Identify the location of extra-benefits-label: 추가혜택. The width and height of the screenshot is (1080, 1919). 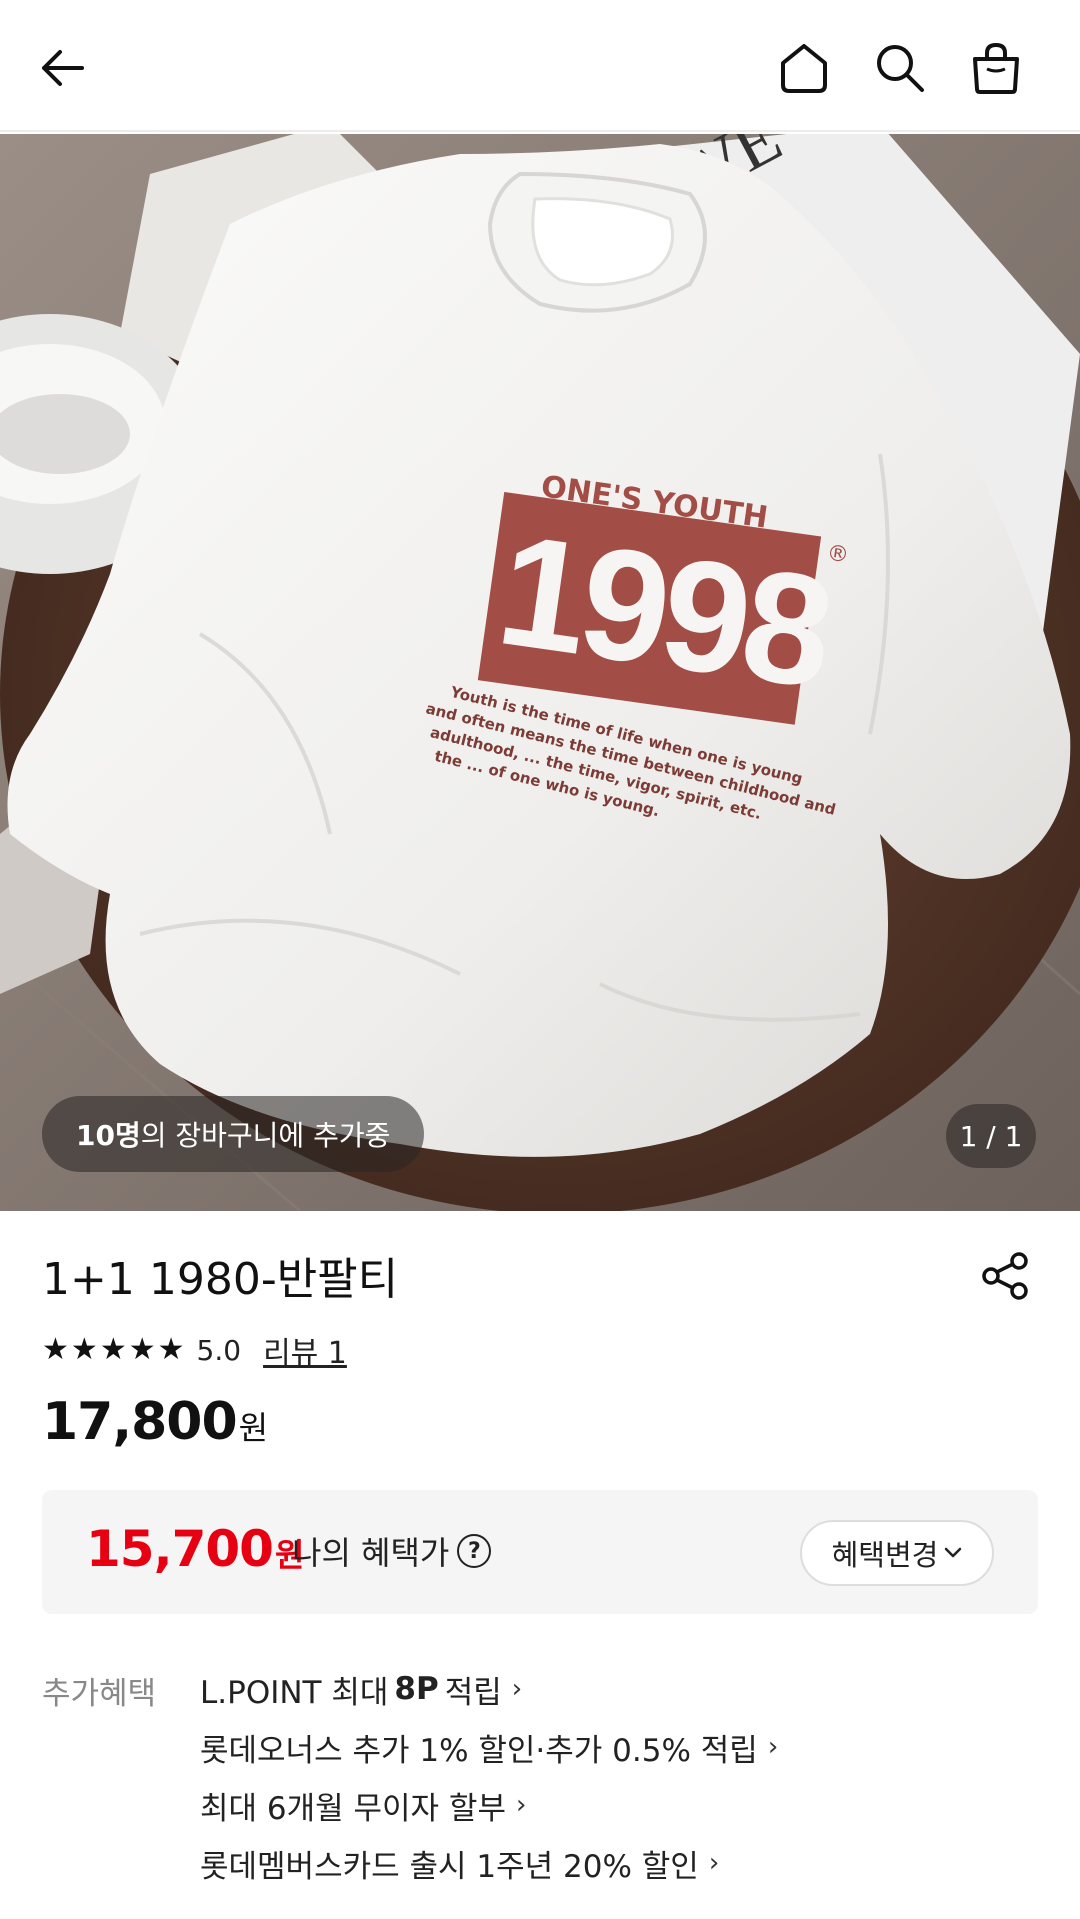
(99, 1694).